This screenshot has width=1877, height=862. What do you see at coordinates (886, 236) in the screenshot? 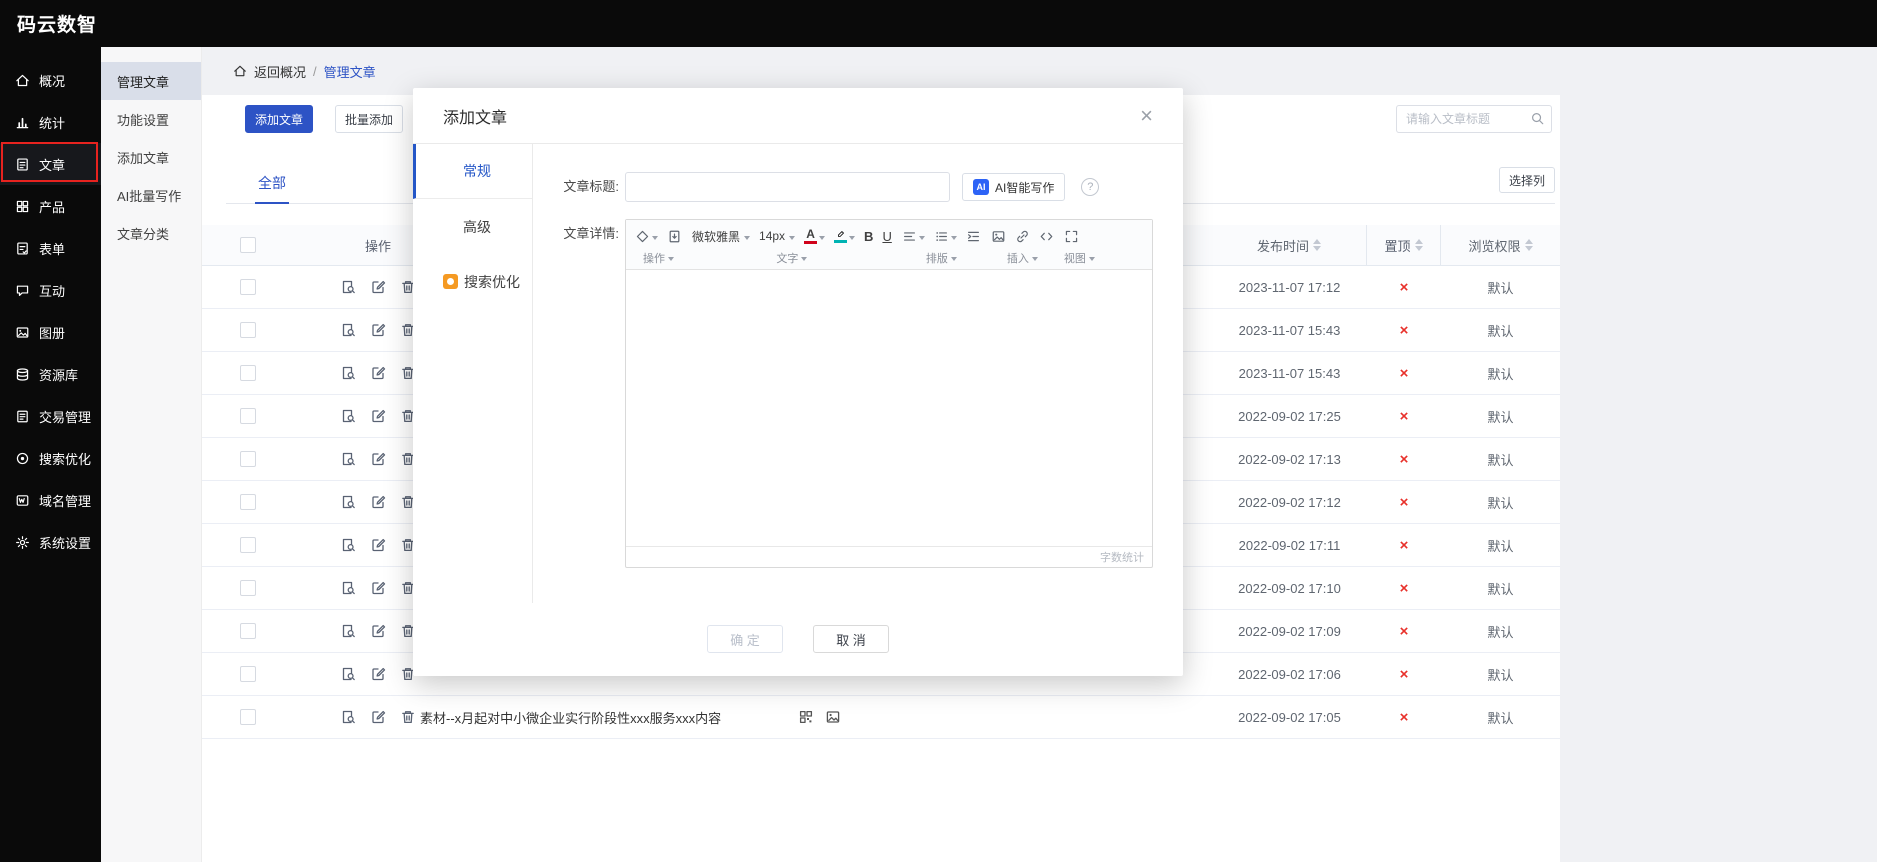
I see `underline-button: U` at bounding box center [886, 236].